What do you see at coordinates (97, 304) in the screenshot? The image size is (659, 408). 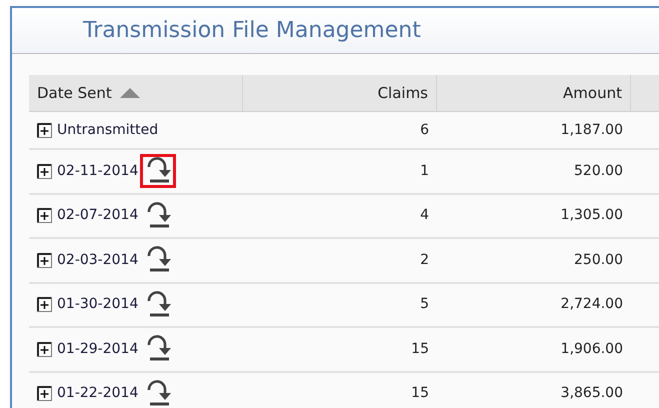 I see `date-sent-cell-text: 01-30-2014` at bounding box center [97, 304].